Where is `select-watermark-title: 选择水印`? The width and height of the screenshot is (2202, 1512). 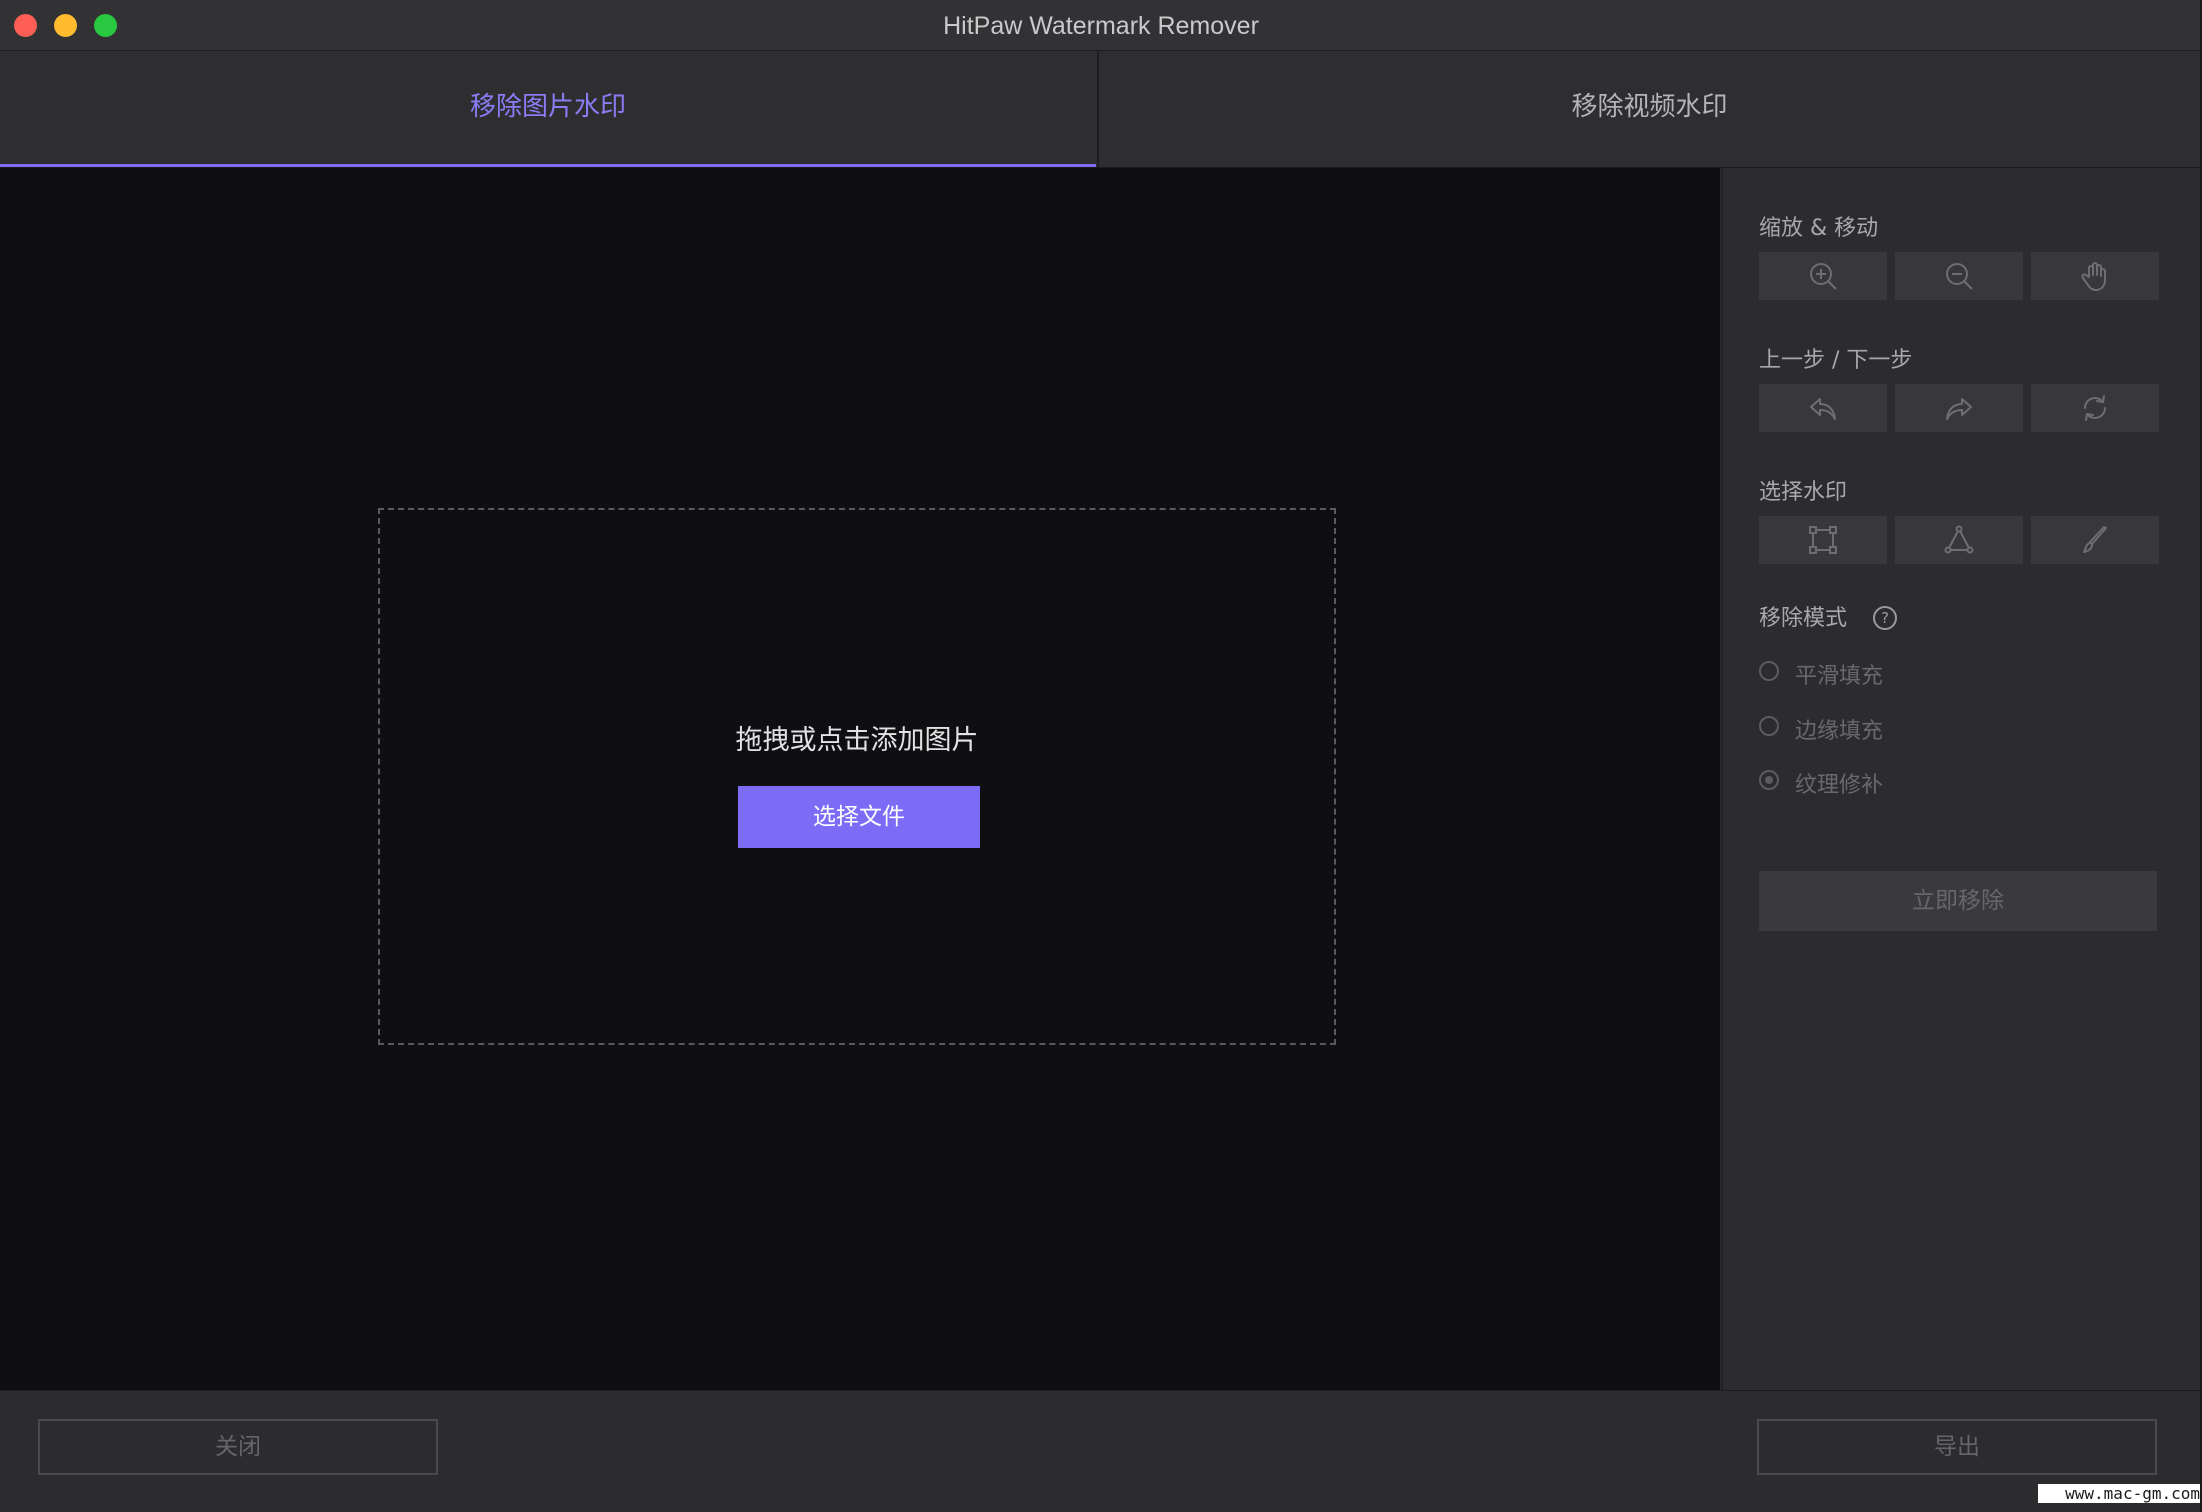
select-watermark-title: 选择水印 is located at coordinates (1803, 492).